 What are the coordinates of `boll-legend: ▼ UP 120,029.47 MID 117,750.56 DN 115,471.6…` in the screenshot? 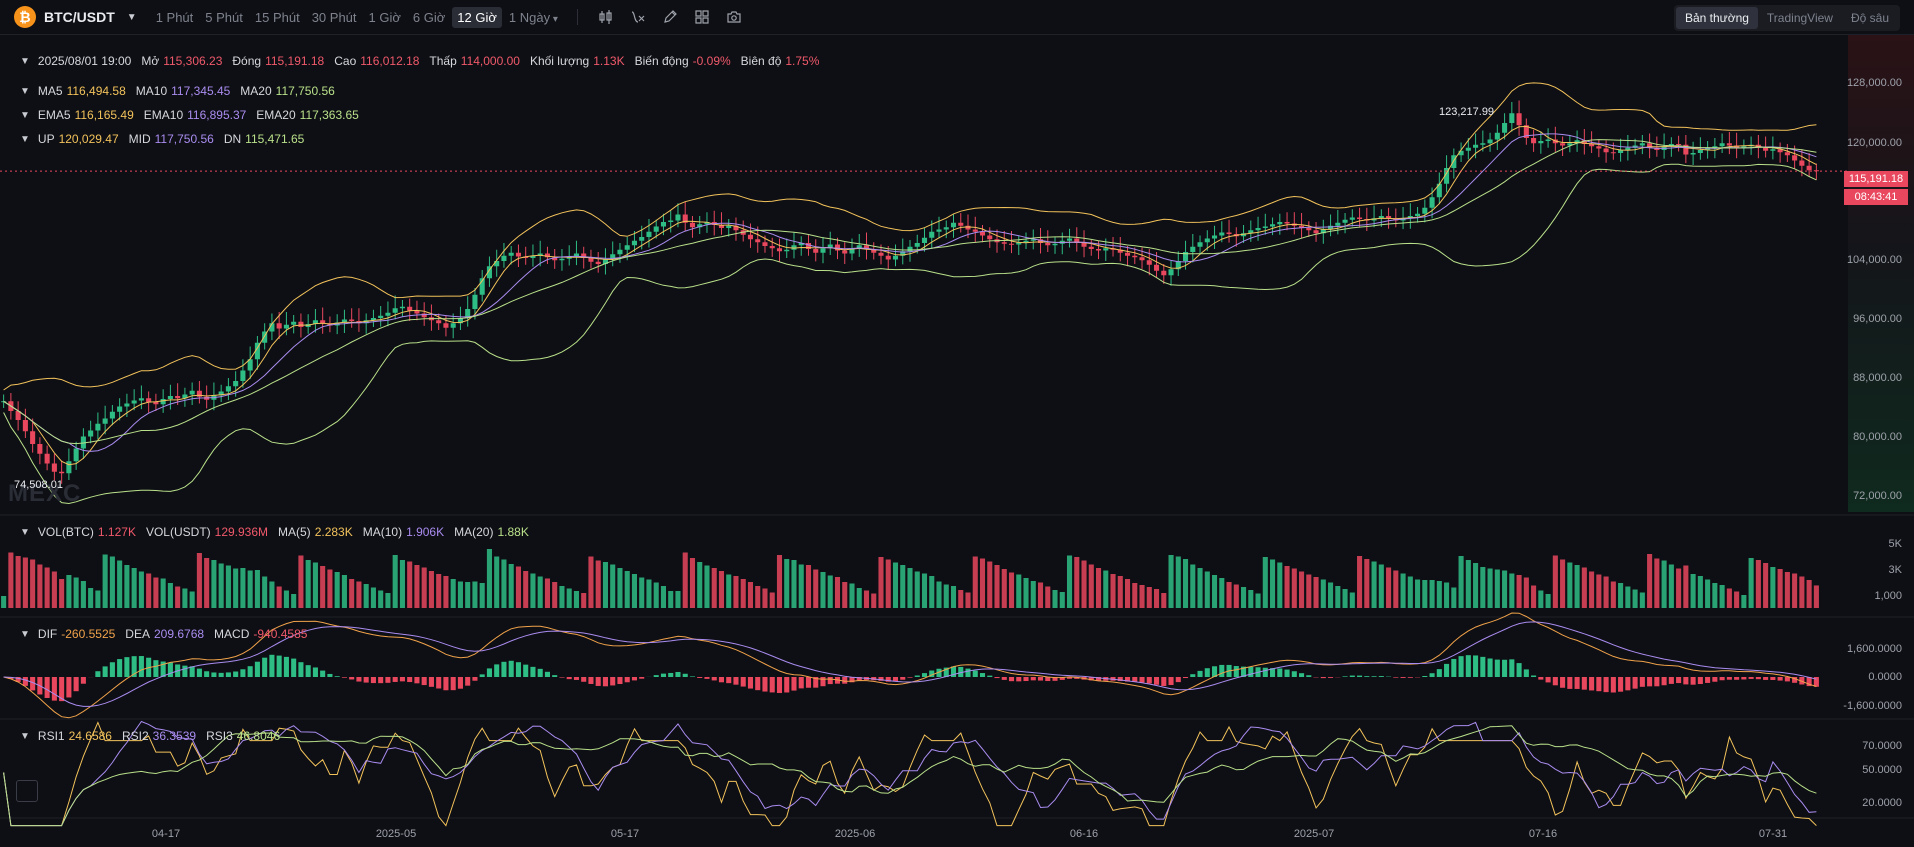 It's located at (167, 139).